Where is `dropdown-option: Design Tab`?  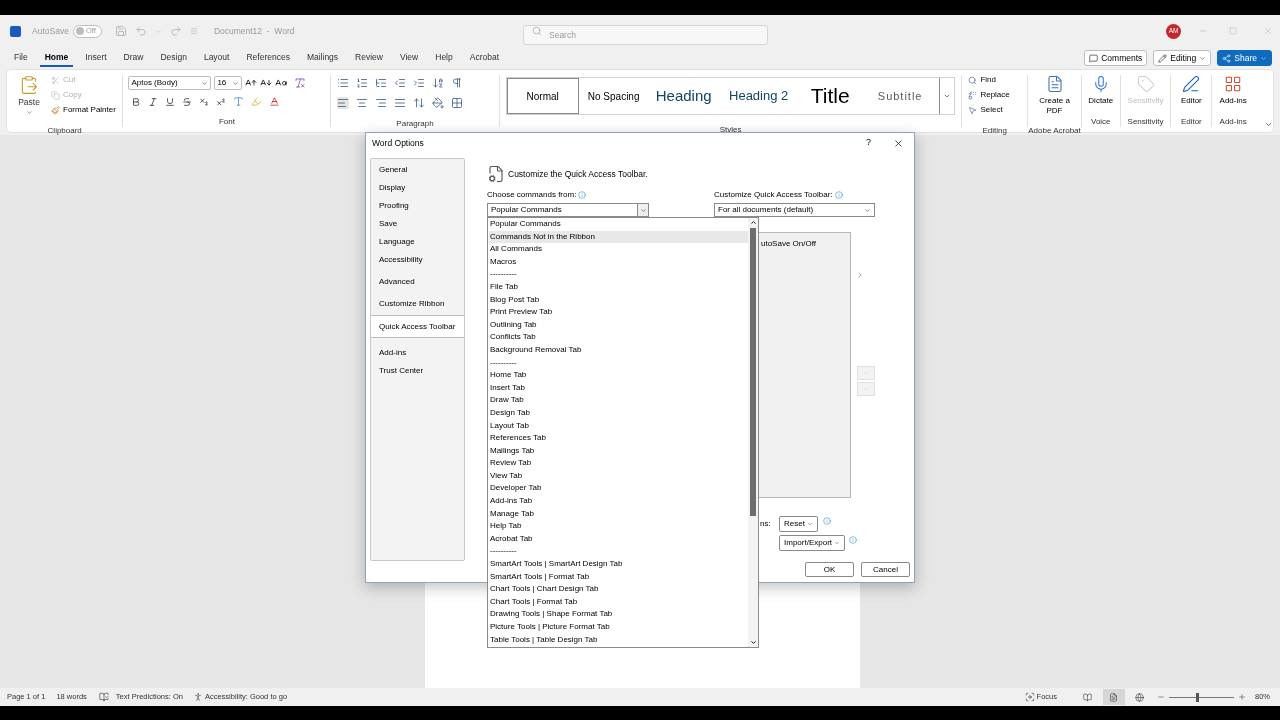
dropdown-option: Design Tab is located at coordinates (618, 413).